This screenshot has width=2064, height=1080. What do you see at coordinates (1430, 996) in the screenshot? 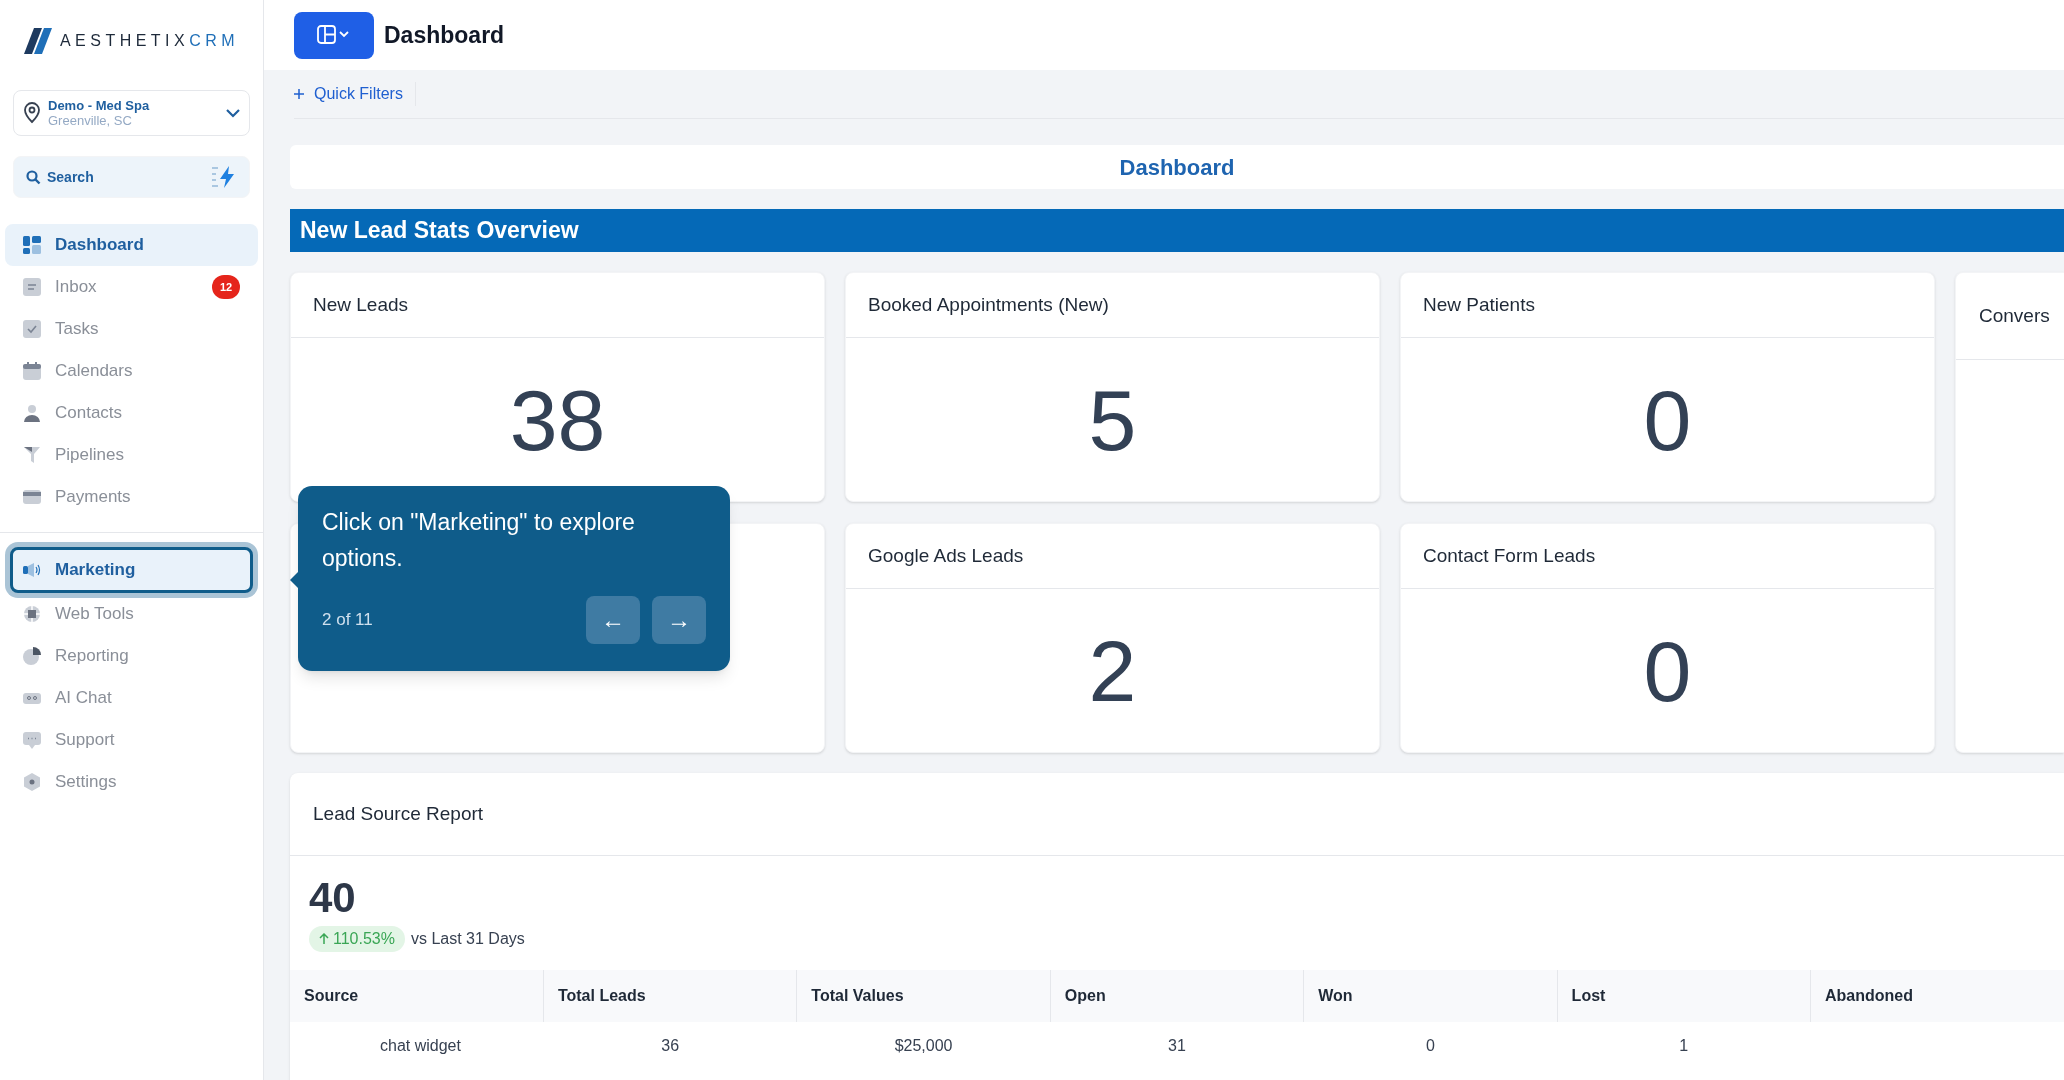
I see `column-header: Won` at bounding box center [1430, 996].